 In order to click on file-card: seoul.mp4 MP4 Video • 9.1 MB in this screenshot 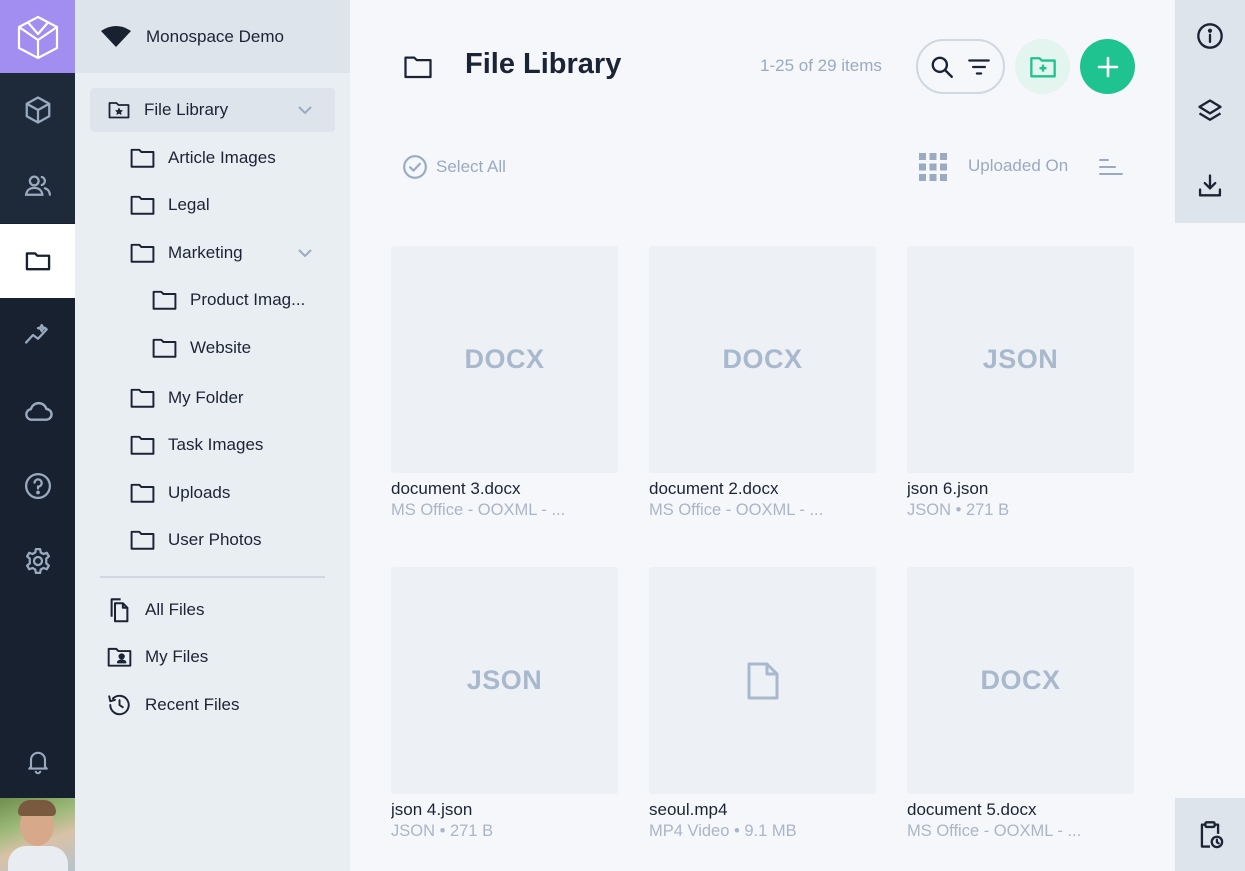, I will do `click(762, 704)`.